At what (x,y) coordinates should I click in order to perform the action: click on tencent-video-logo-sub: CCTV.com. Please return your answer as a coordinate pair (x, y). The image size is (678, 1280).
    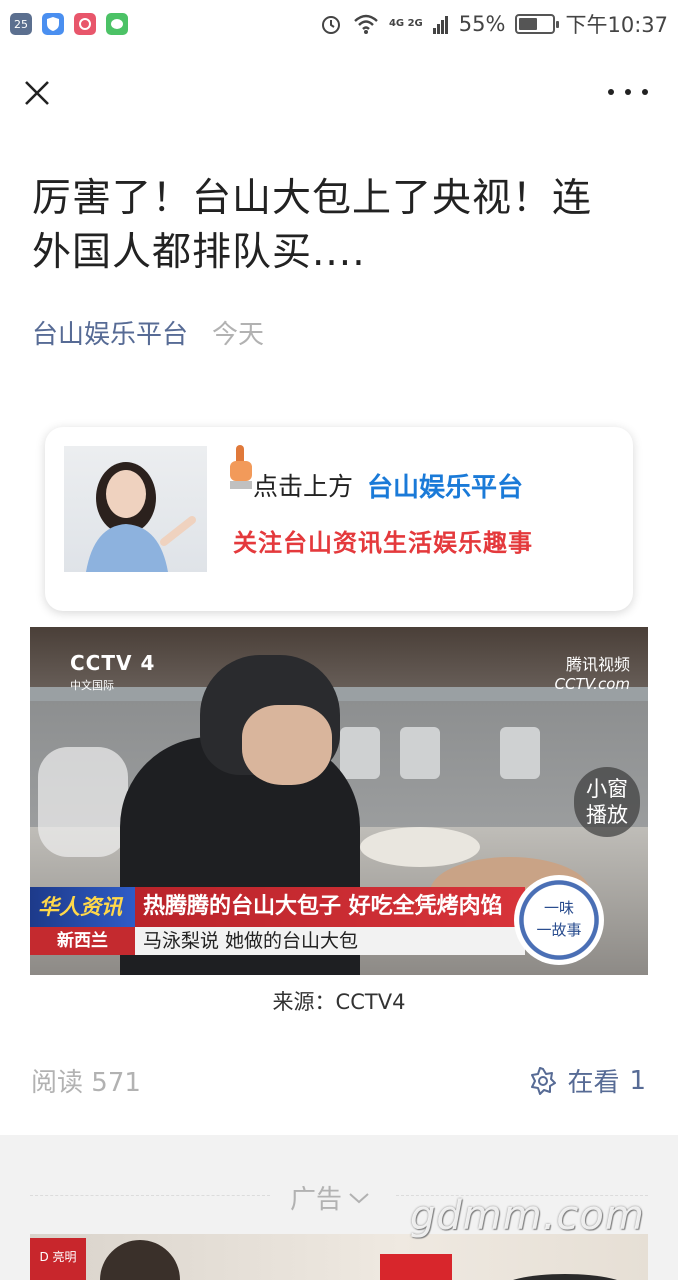
    Looking at the image, I should click on (592, 684).